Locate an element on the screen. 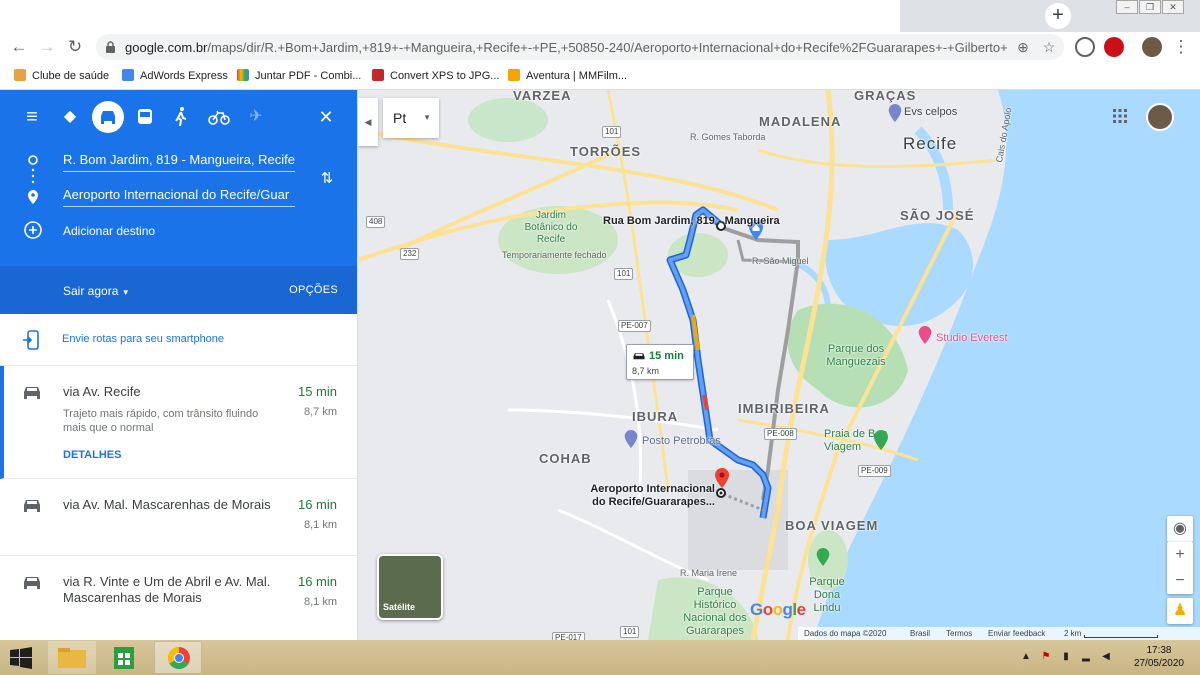 The height and width of the screenshot is (675, 1200). restore-button: ❐ is located at coordinates (1150, 7).